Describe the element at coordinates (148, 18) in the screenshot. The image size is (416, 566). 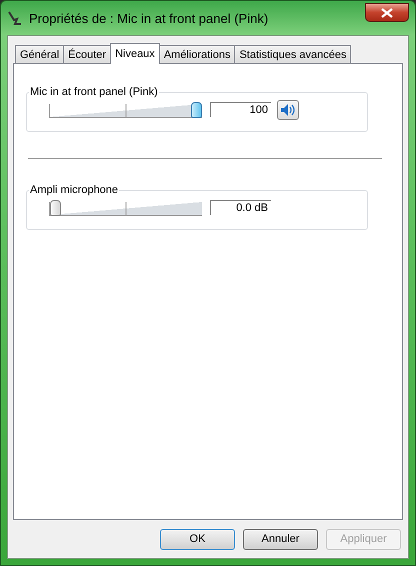
I see `window-title: Propriétés de : Mic in at front panel (Pink)` at that location.